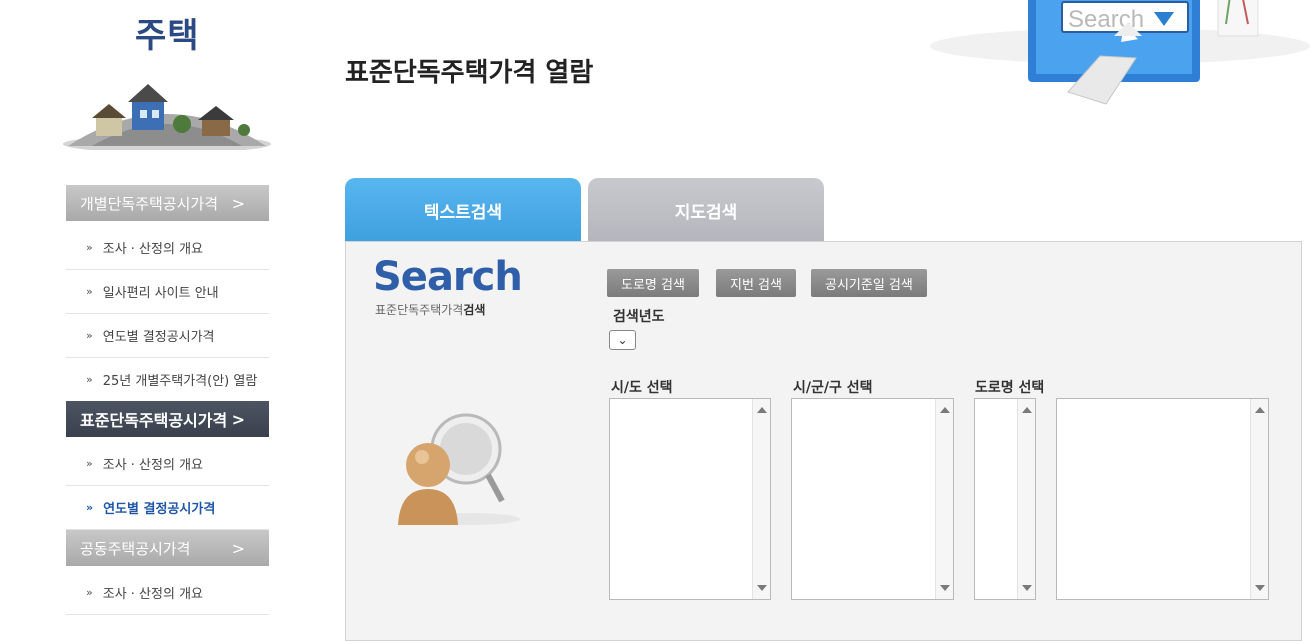  I want to click on road-name-label: 도로명 선택, so click(1010, 388).